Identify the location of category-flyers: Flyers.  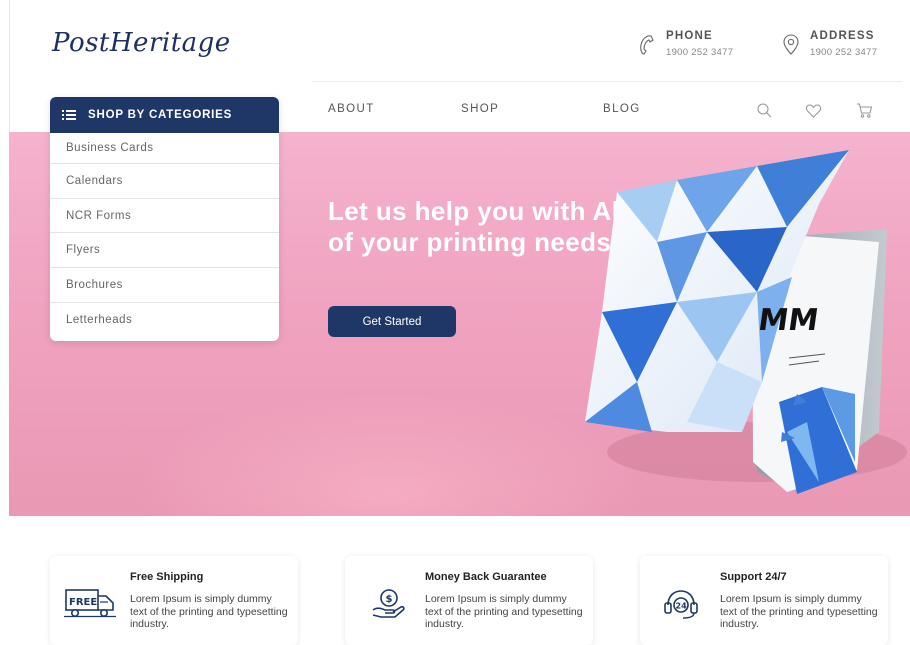
(164, 251).